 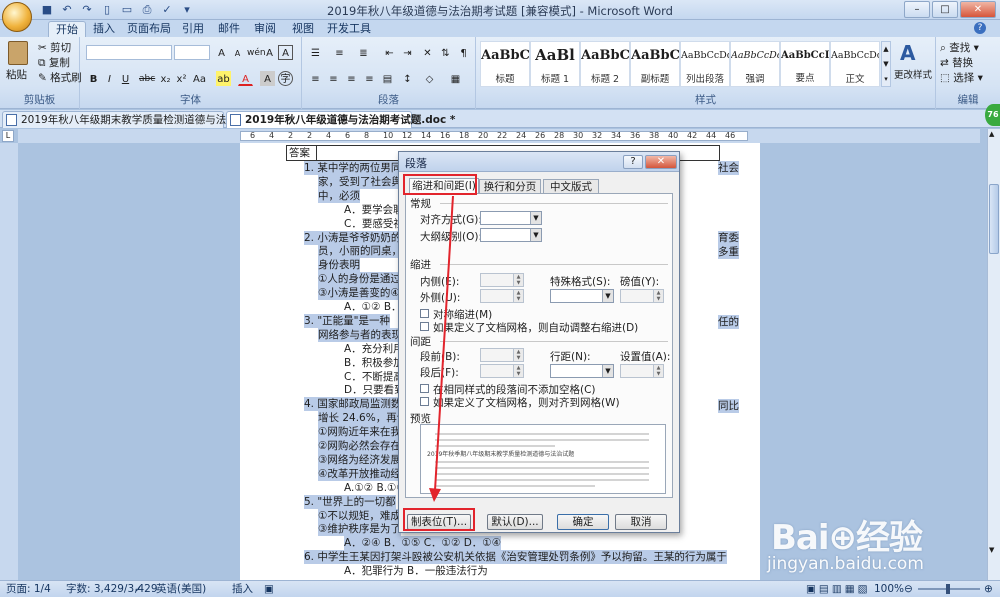 I want to click on ok-button: 确定, so click(x=583, y=522).